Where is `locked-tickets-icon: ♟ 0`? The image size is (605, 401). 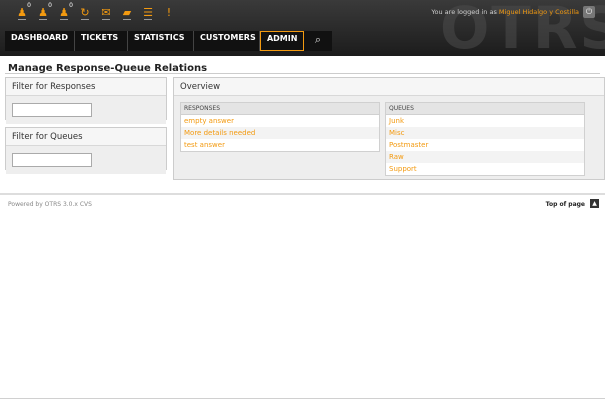 locked-tickets-icon: ♟ 0 is located at coordinates (22, 14).